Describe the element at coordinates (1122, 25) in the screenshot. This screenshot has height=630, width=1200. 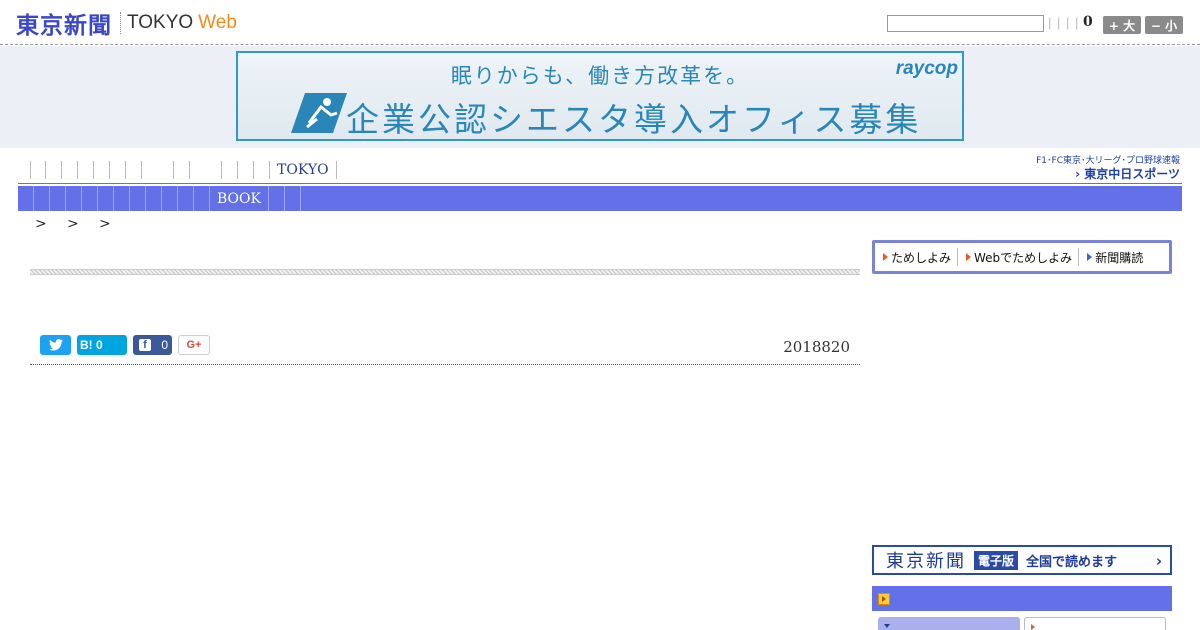
I see `font-size-up-button: + 大` at that location.